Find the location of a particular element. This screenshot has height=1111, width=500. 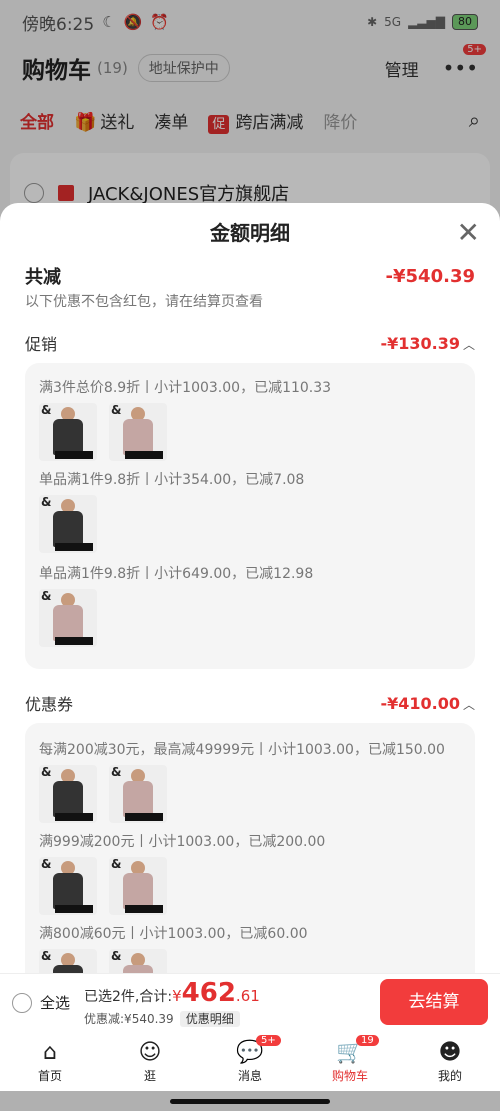

promo-amount: -¥130.39 is located at coordinates (420, 343).